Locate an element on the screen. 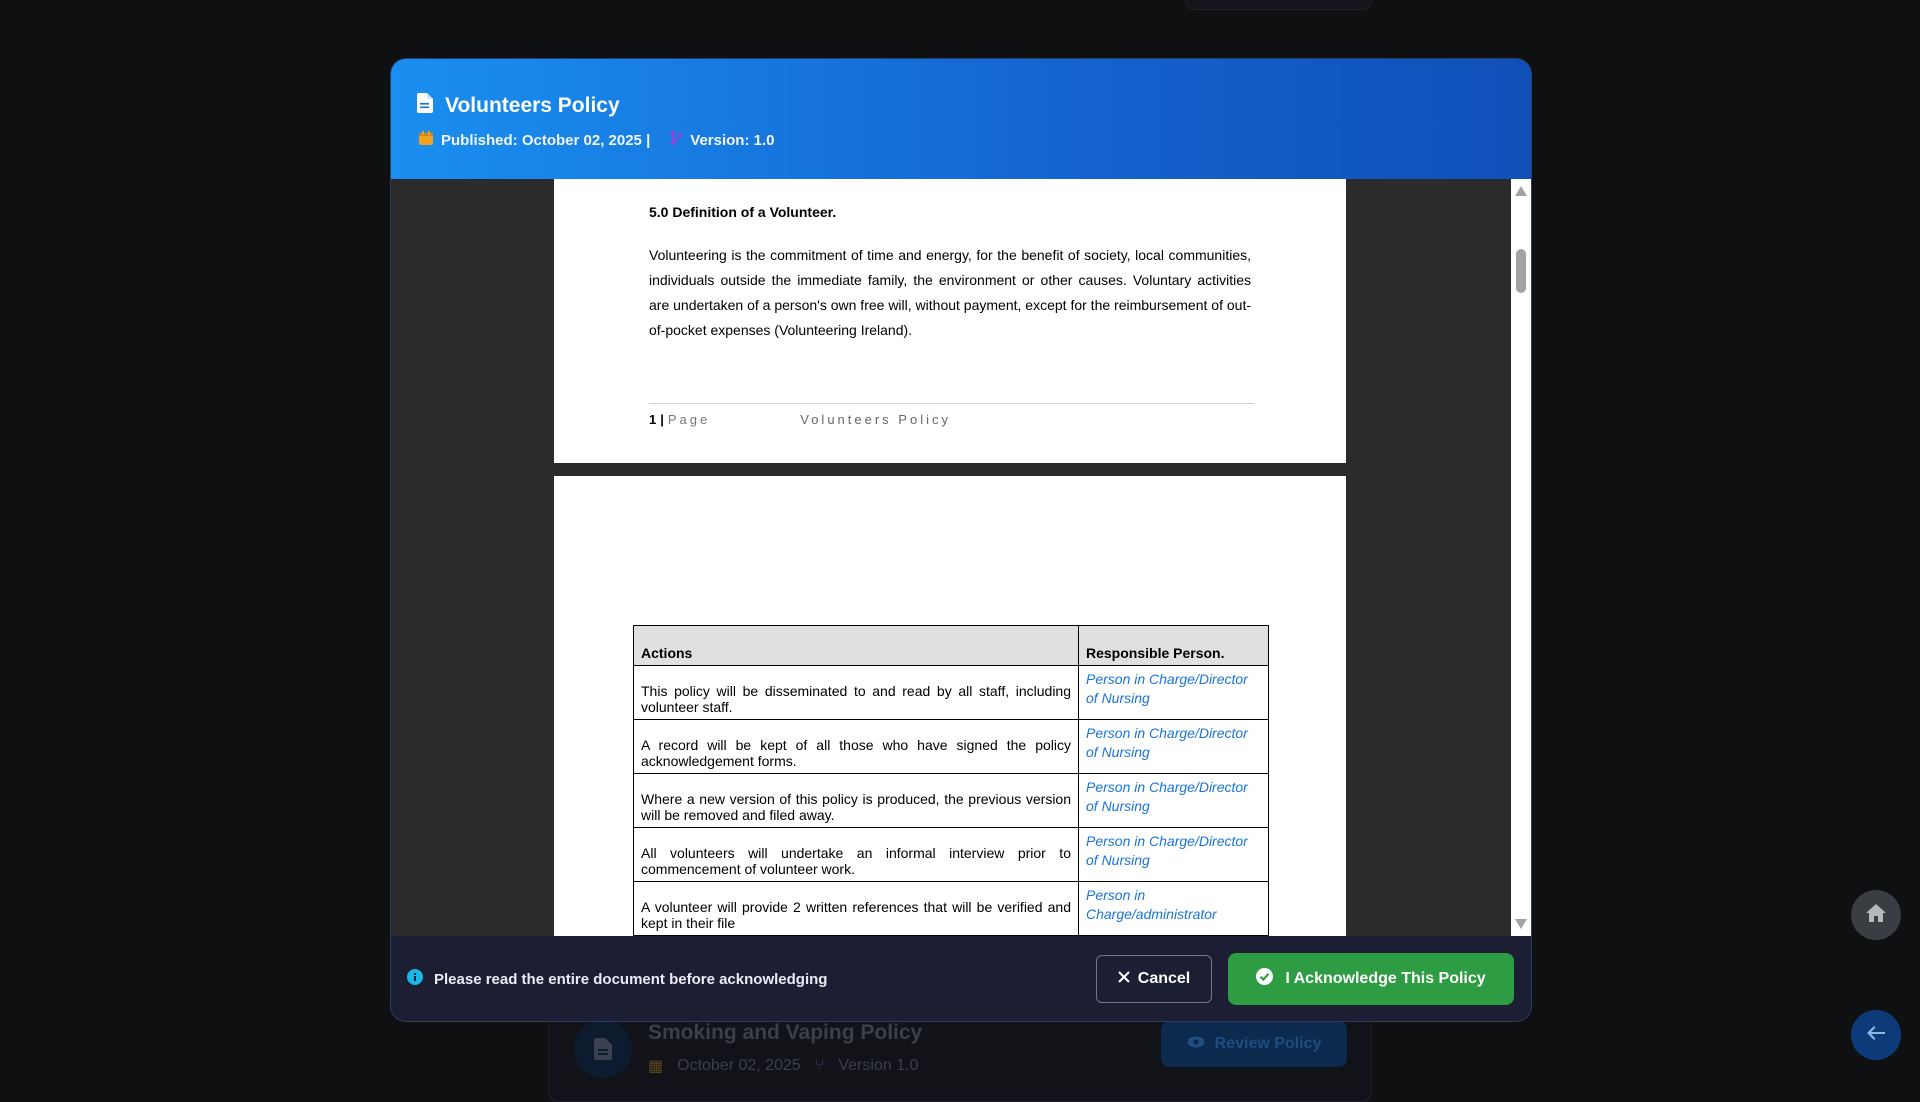 The height and width of the screenshot is (1102, 1920). check-circle-icon is located at coordinates (1265, 979).